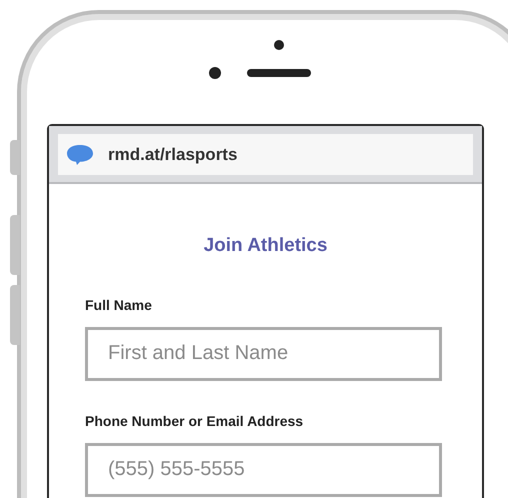  I want to click on field-label: Phone Number or Email Address, so click(194, 421).